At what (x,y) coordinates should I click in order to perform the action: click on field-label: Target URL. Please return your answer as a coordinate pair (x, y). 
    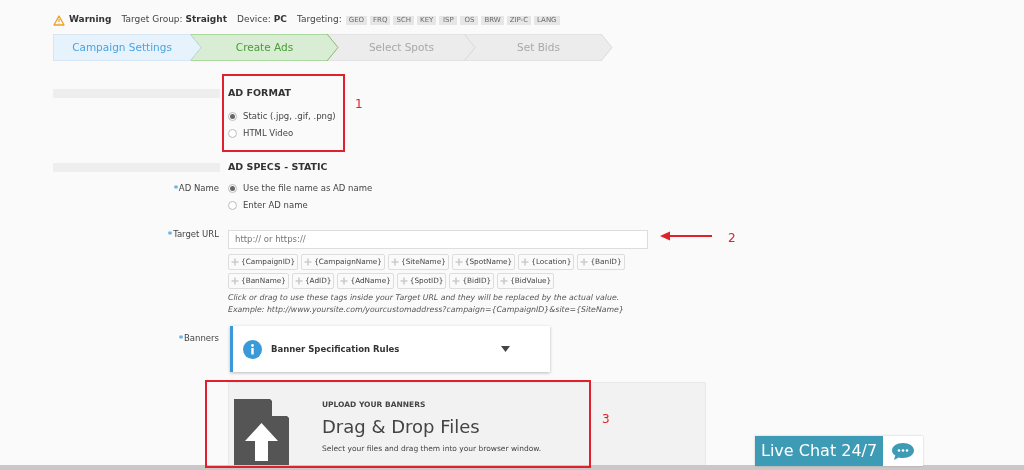
    Looking at the image, I should click on (196, 234).